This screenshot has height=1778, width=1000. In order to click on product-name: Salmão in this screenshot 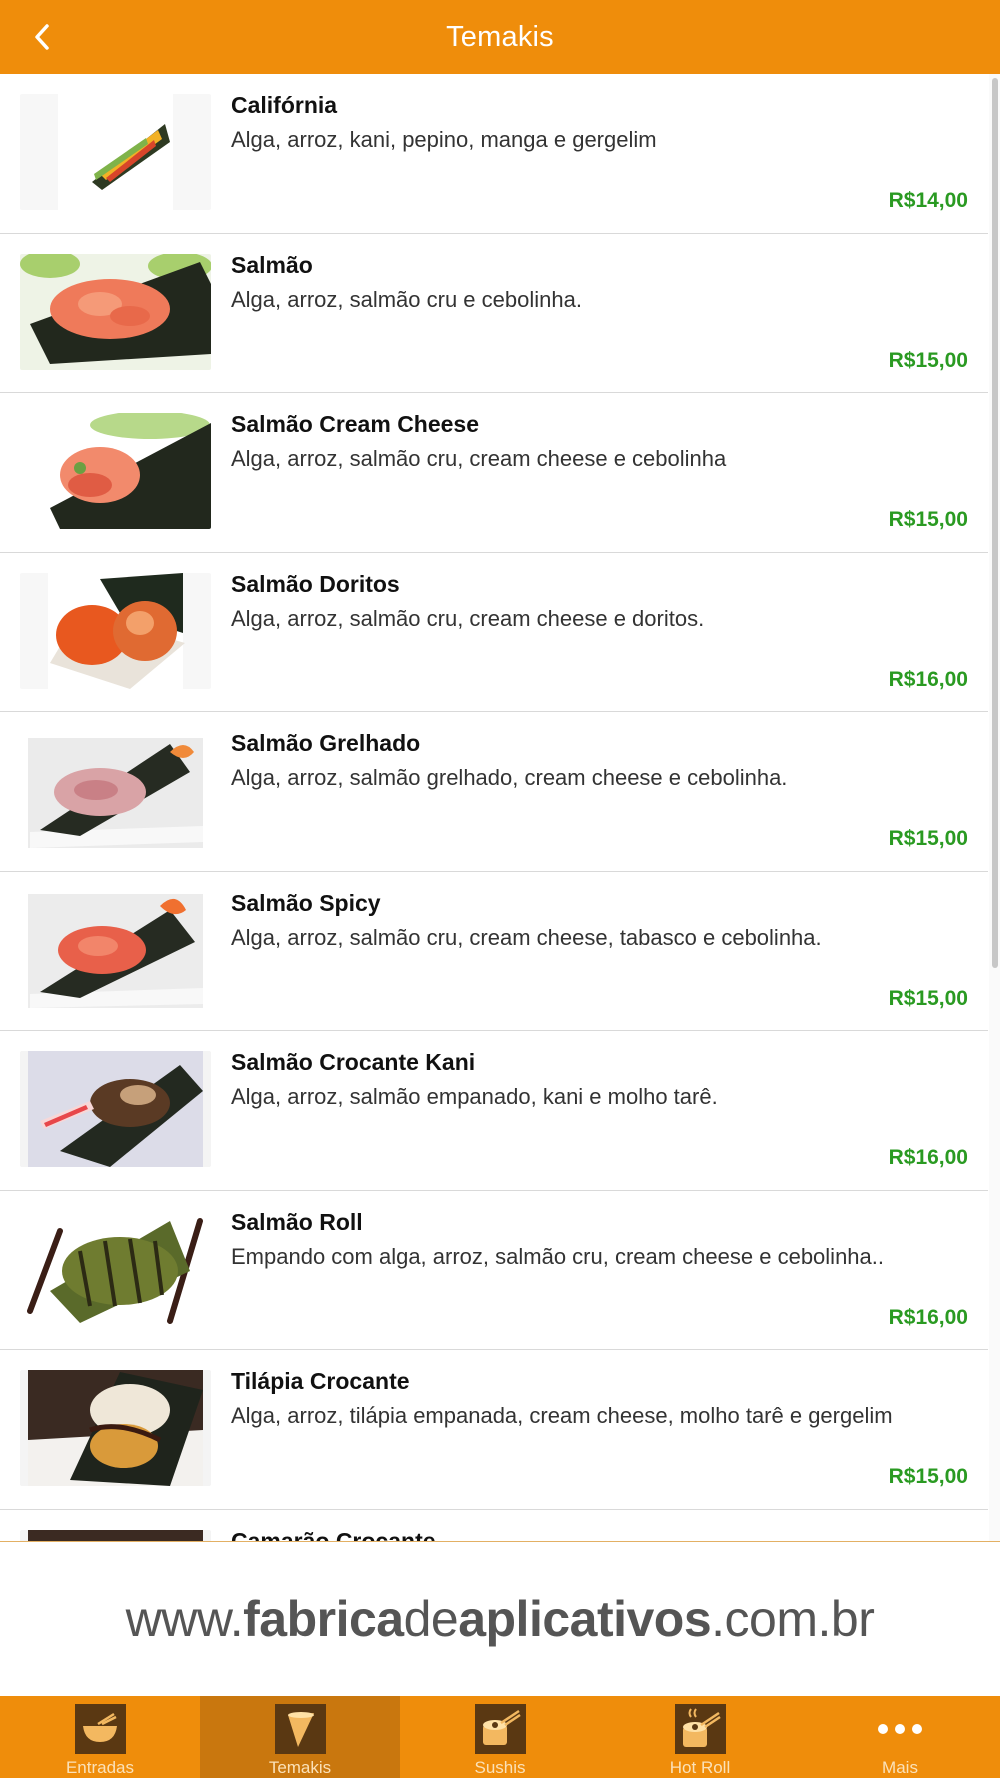, I will do `click(272, 264)`.